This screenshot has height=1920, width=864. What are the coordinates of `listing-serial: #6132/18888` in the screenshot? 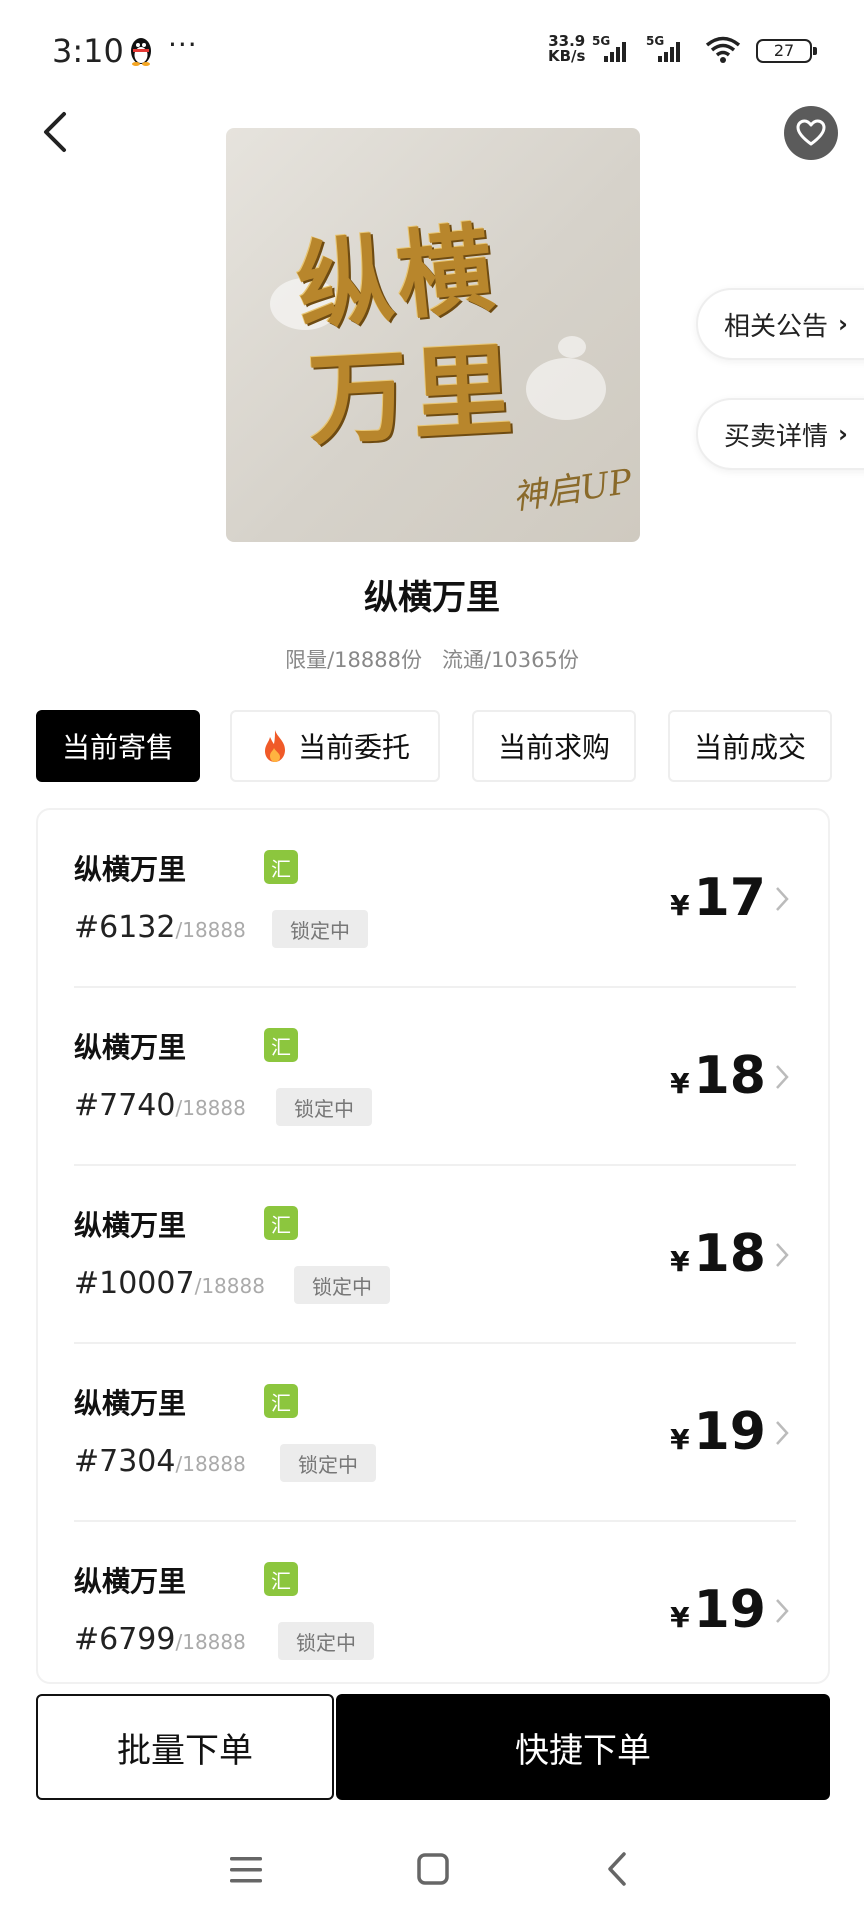 It's located at (160, 927).